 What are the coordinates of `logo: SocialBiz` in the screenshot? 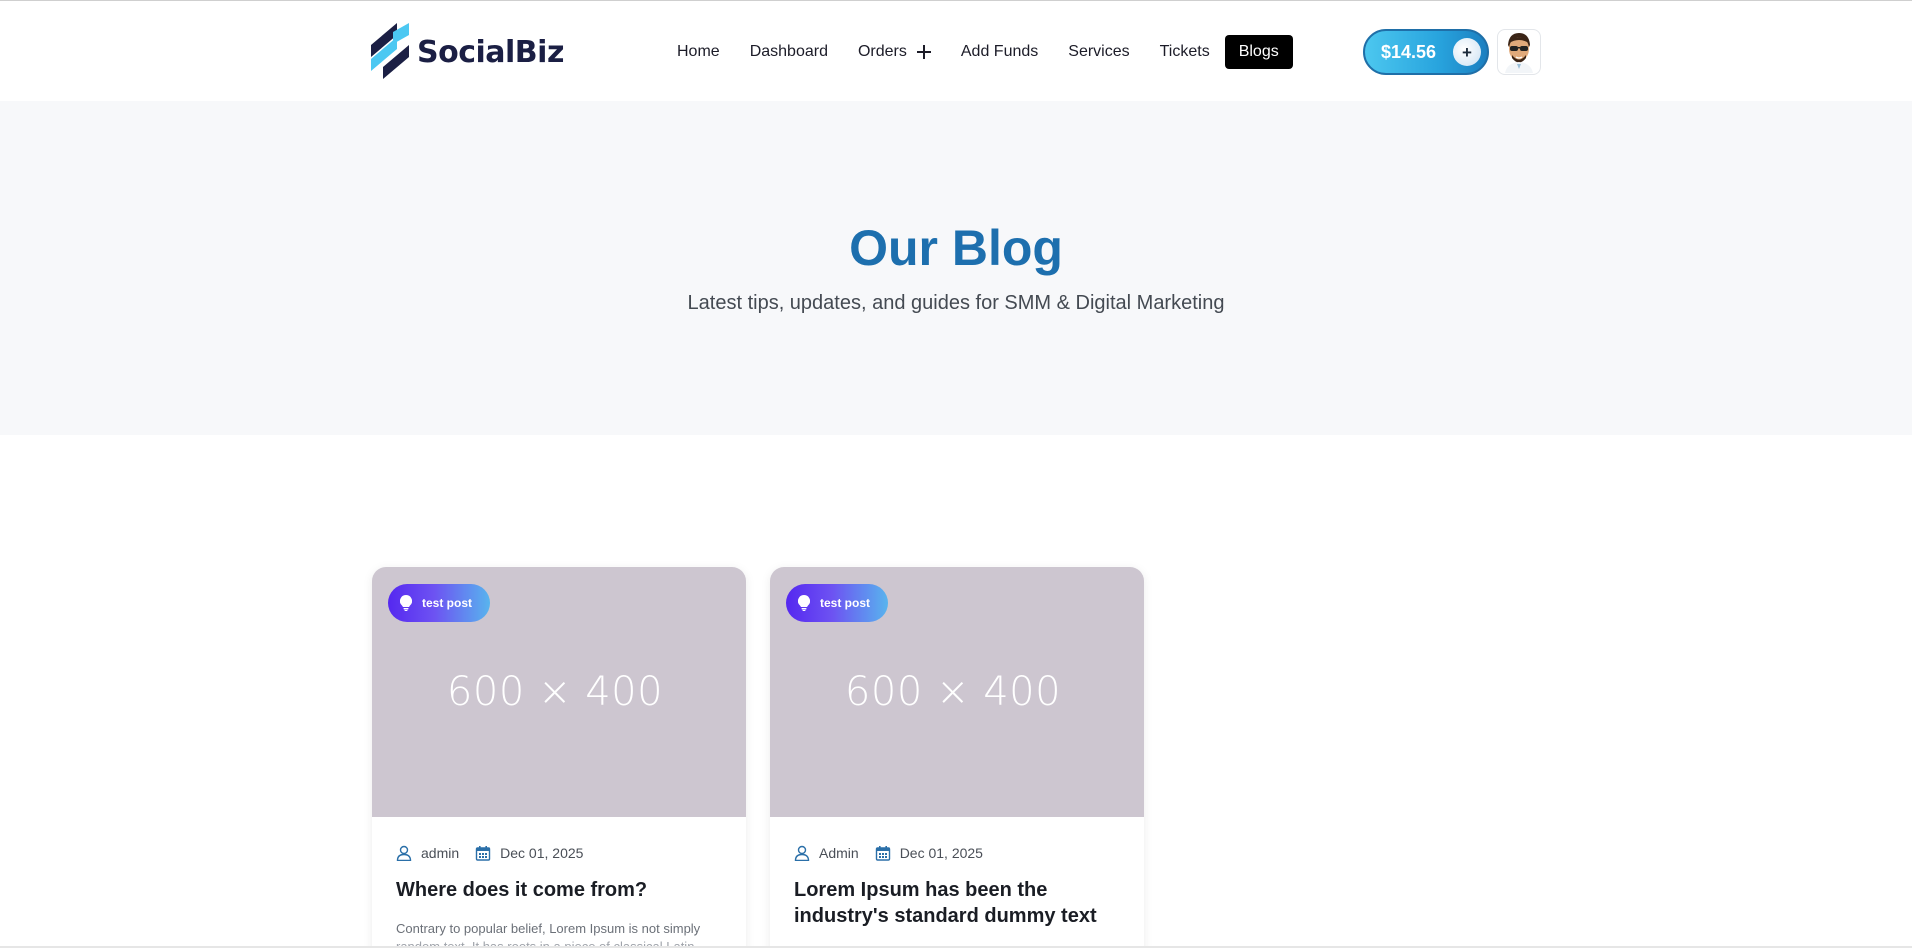 It's located at (467, 52).